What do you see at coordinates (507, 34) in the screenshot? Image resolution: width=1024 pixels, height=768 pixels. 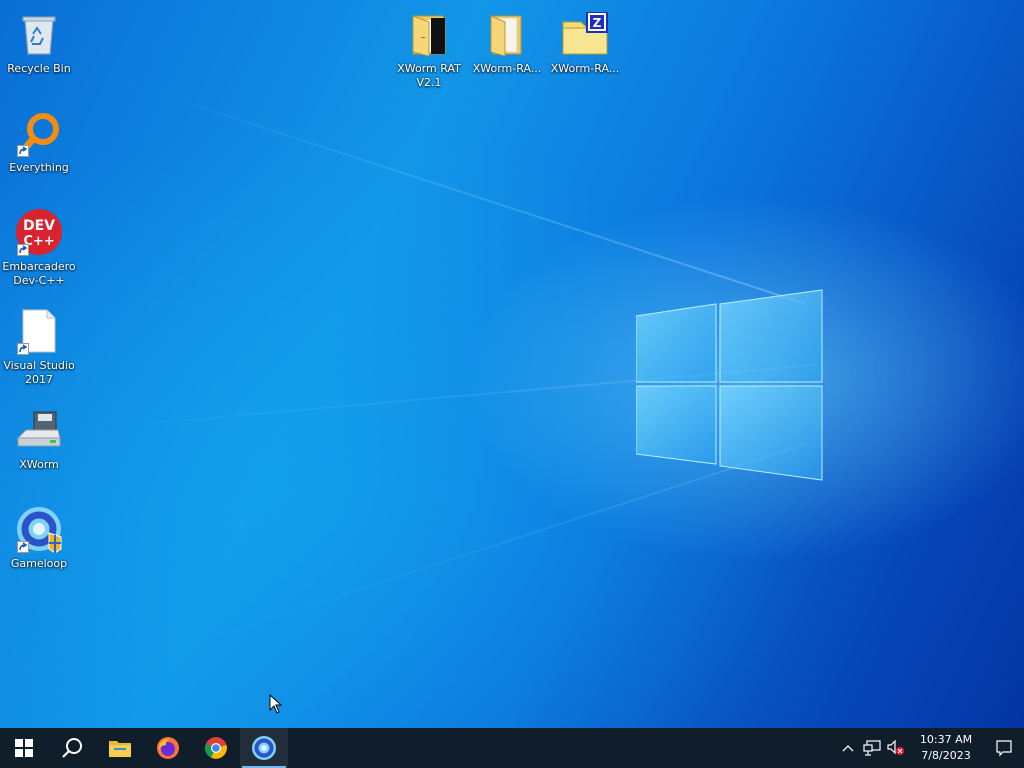 I see `folder-icon` at bounding box center [507, 34].